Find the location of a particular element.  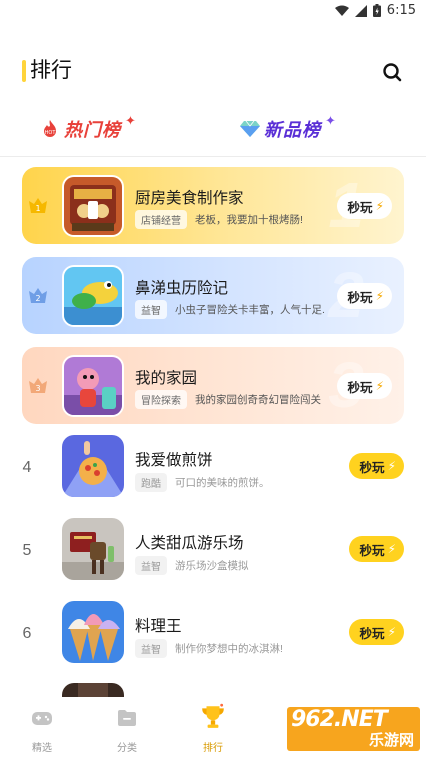

crown-rank-icon: 3 is located at coordinates (38, 385).